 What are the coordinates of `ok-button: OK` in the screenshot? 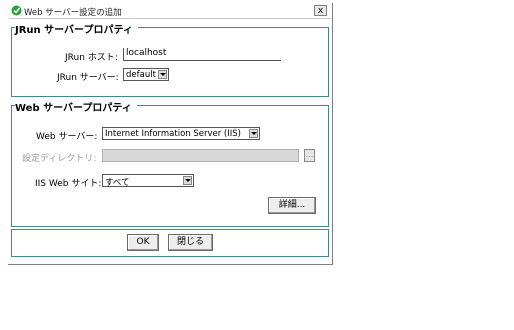 It's located at (143, 242).